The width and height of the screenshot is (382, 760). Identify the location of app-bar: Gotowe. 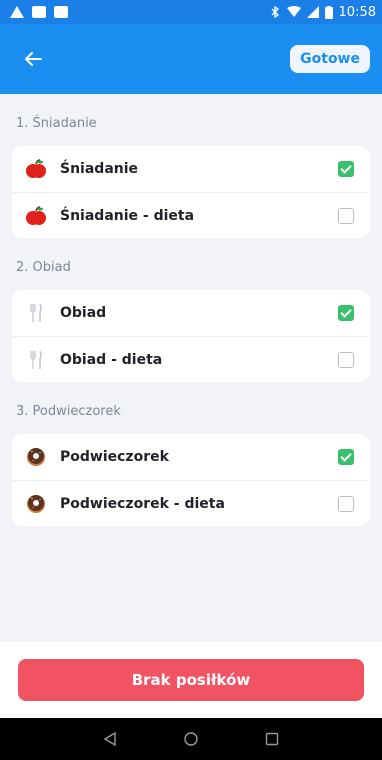
(191, 59).